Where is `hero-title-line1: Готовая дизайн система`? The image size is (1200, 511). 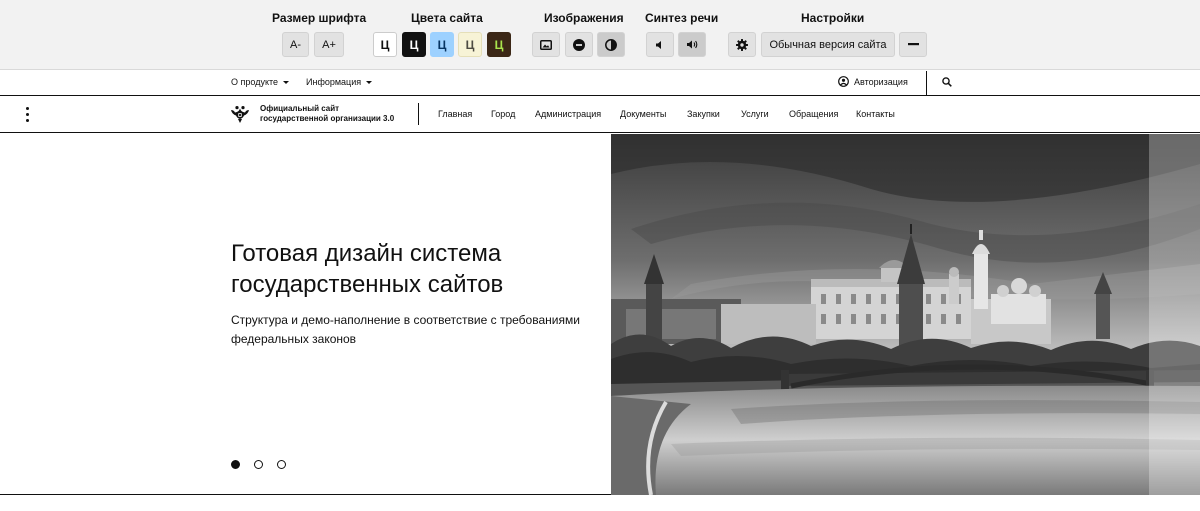 hero-title-line1: Готовая дизайн система is located at coordinates (366, 253).